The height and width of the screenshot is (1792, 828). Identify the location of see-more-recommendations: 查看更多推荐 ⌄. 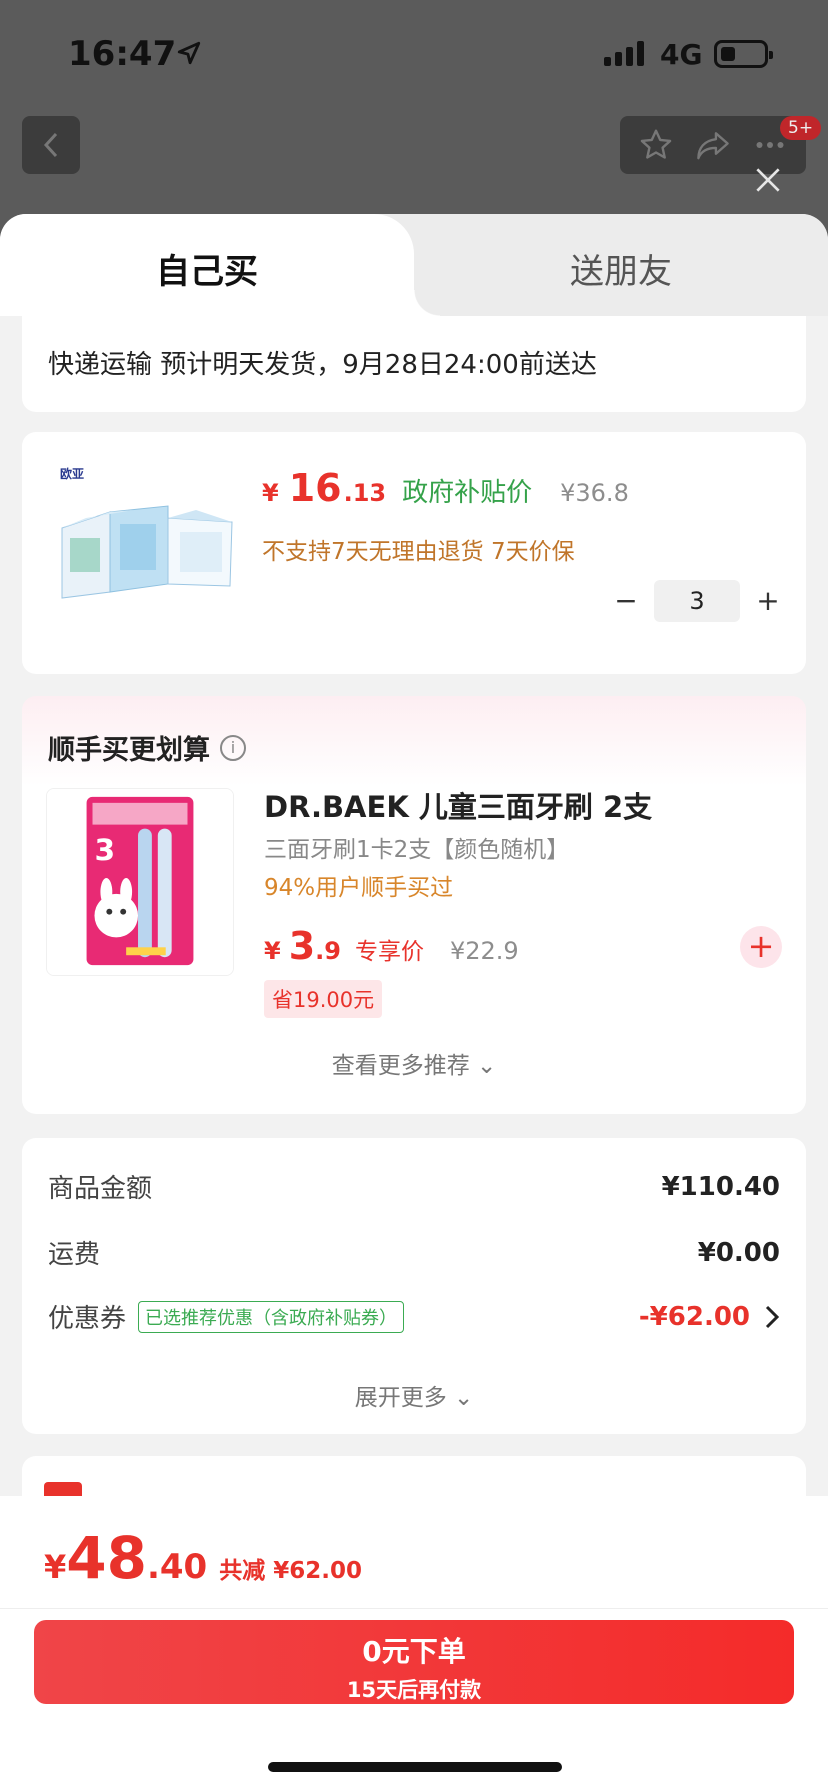
(414, 1063).